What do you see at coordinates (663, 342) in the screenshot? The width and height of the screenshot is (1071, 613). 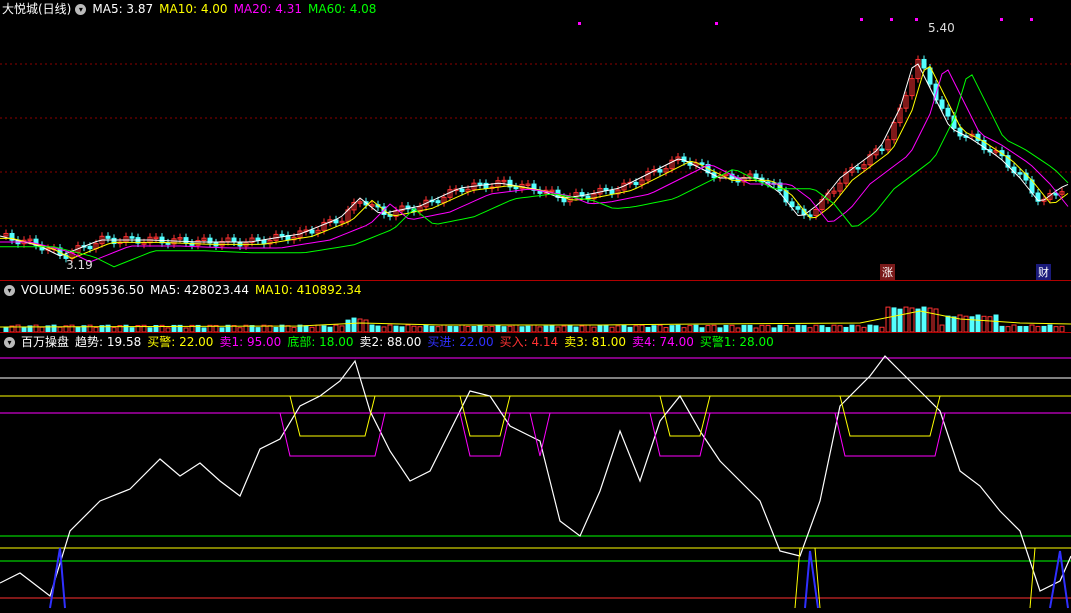 I see `sell4-label: 卖4: 74.00` at bounding box center [663, 342].